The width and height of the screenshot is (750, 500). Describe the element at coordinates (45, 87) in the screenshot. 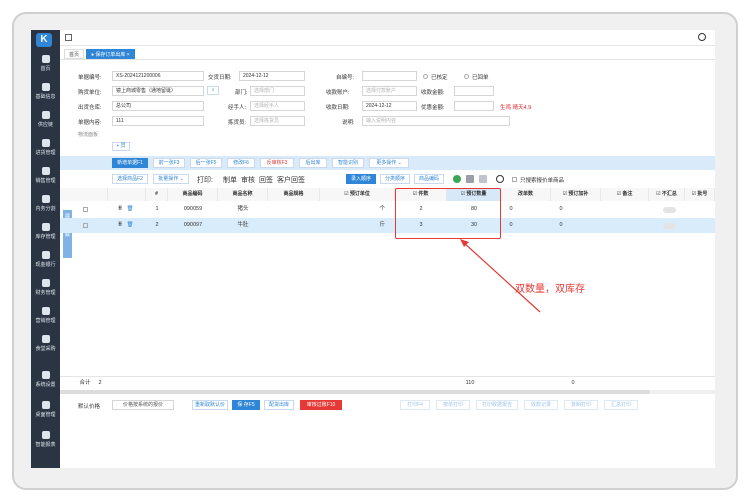

I see `monitor-icon` at that location.